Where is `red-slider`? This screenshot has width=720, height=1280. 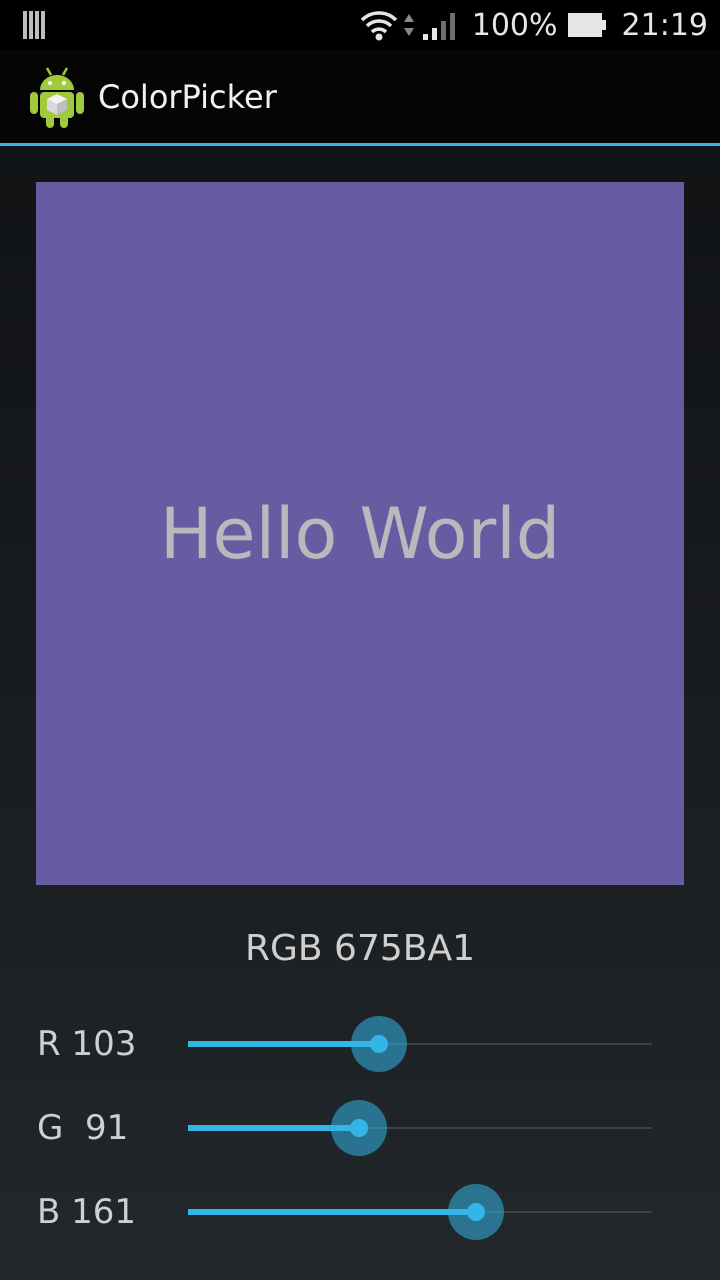
red-slider is located at coordinates (420, 1044).